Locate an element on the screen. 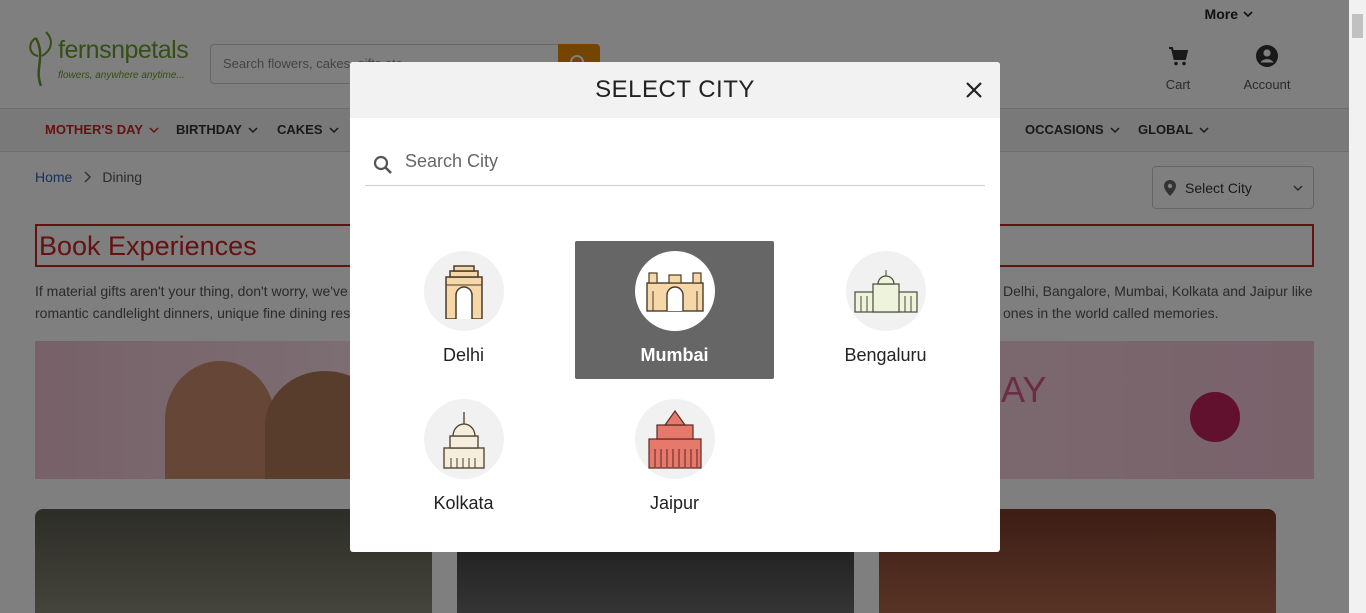 The height and width of the screenshot is (613, 1366). city-name: Kolkata is located at coordinates (463, 503).